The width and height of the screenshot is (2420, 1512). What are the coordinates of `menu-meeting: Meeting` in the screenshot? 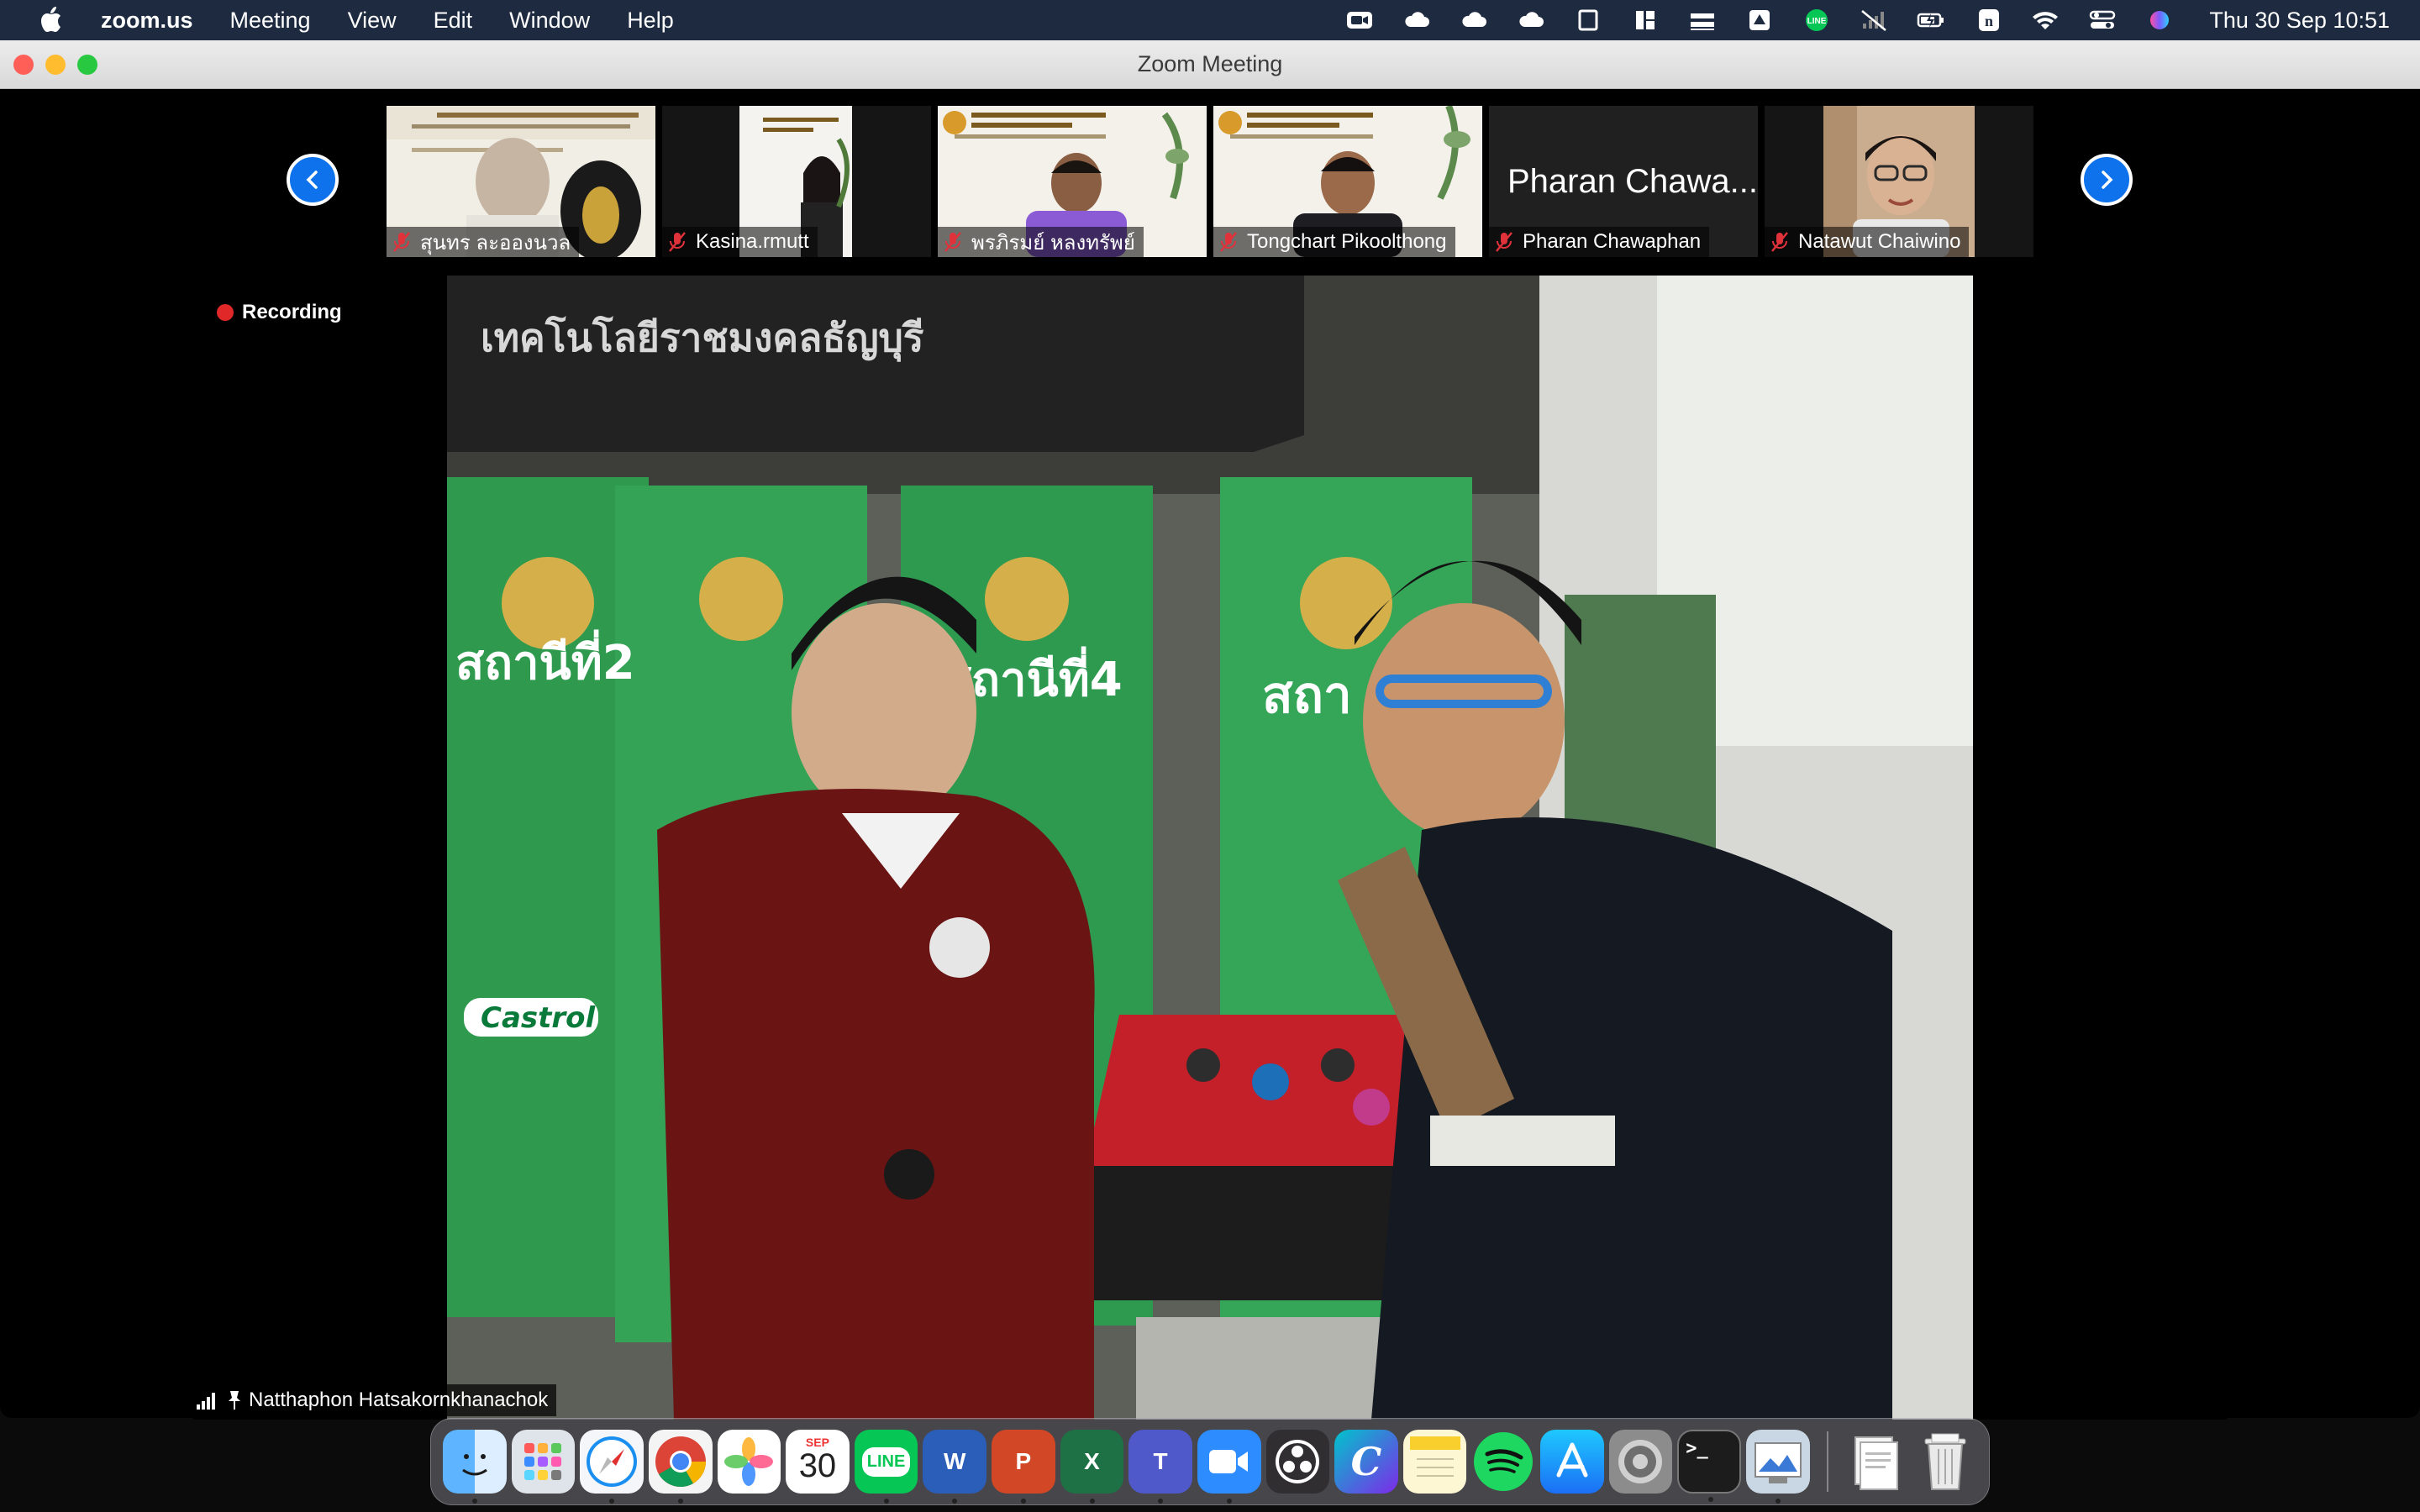 It's located at (270, 21).